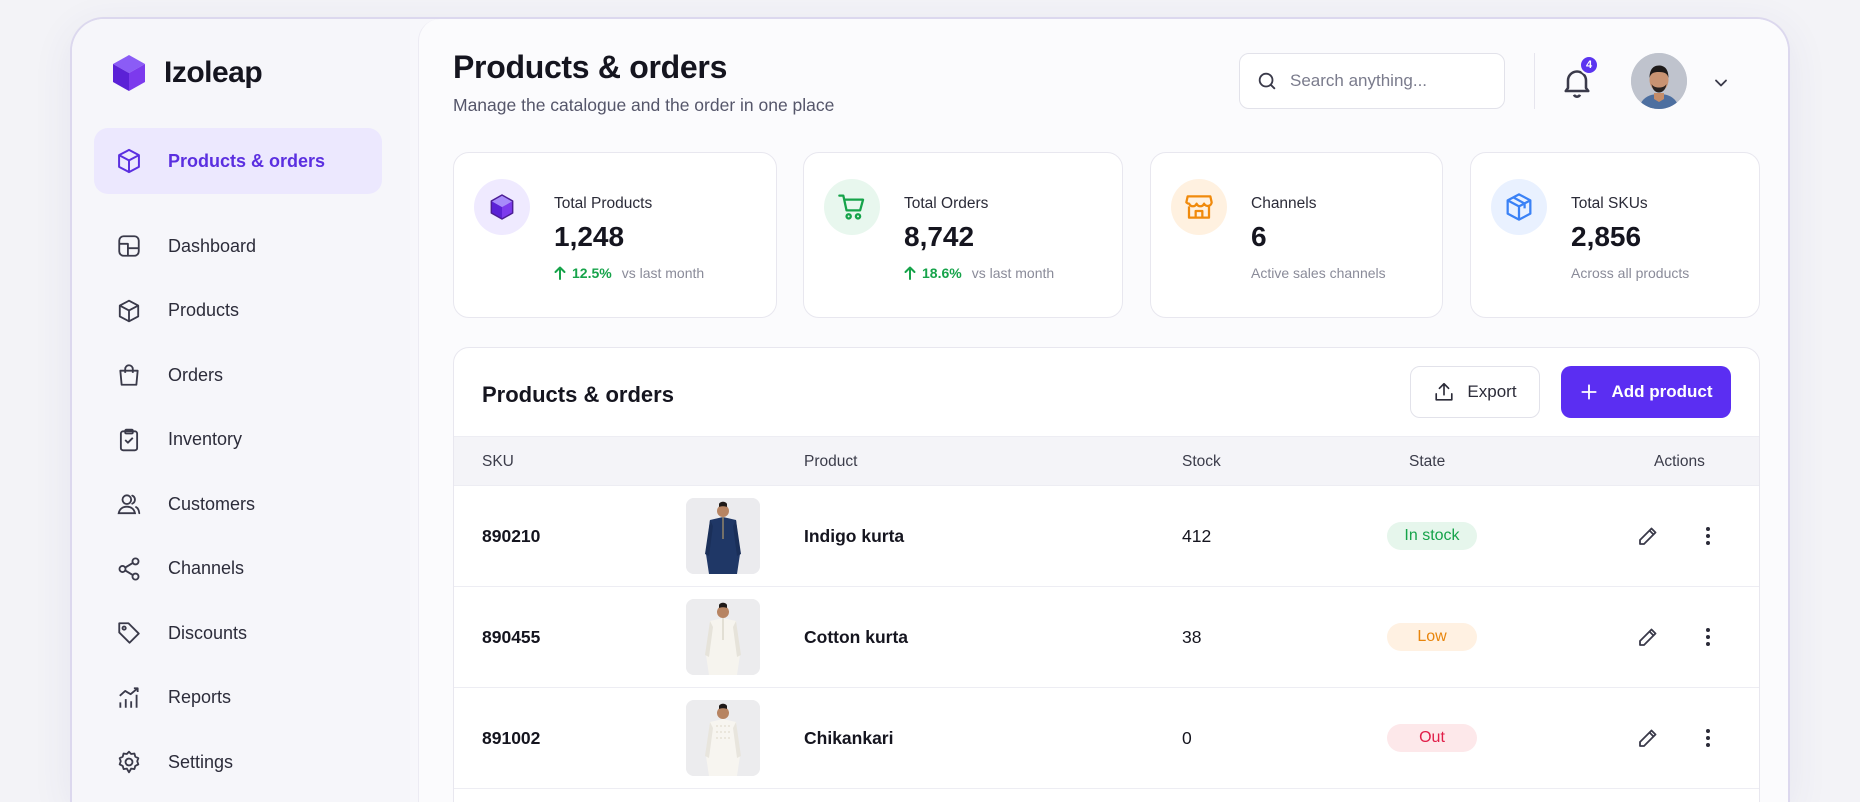 The height and width of the screenshot is (802, 1860). What do you see at coordinates (1534, 81) in the screenshot?
I see `header-divider` at bounding box center [1534, 81].